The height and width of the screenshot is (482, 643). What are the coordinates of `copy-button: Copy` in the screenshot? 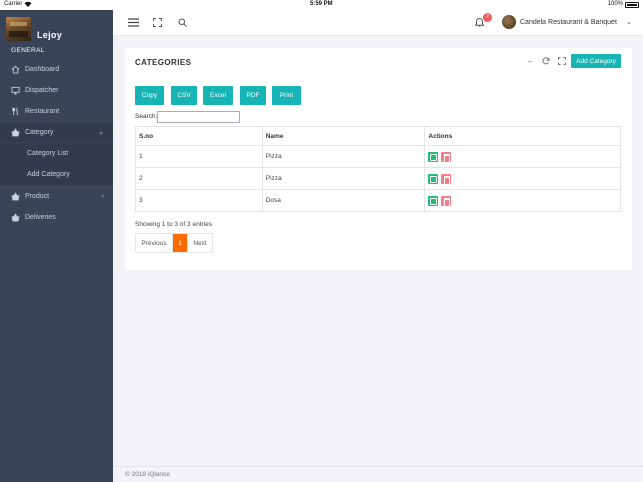 It's located at (149, 95).